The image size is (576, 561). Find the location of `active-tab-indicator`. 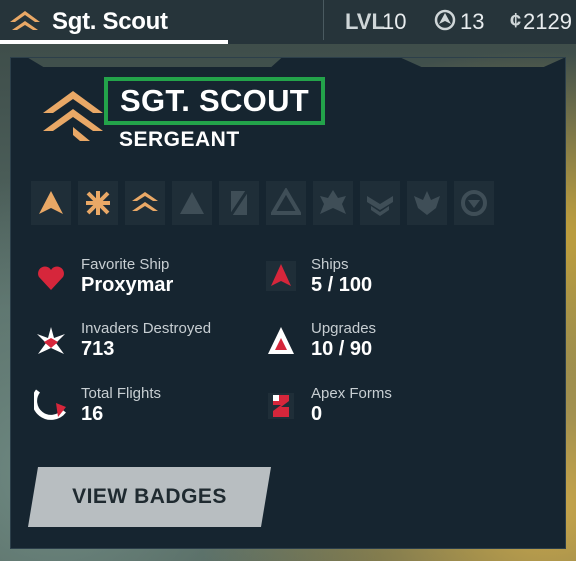

active-tab-indicator is located at coordinates (114, 42).